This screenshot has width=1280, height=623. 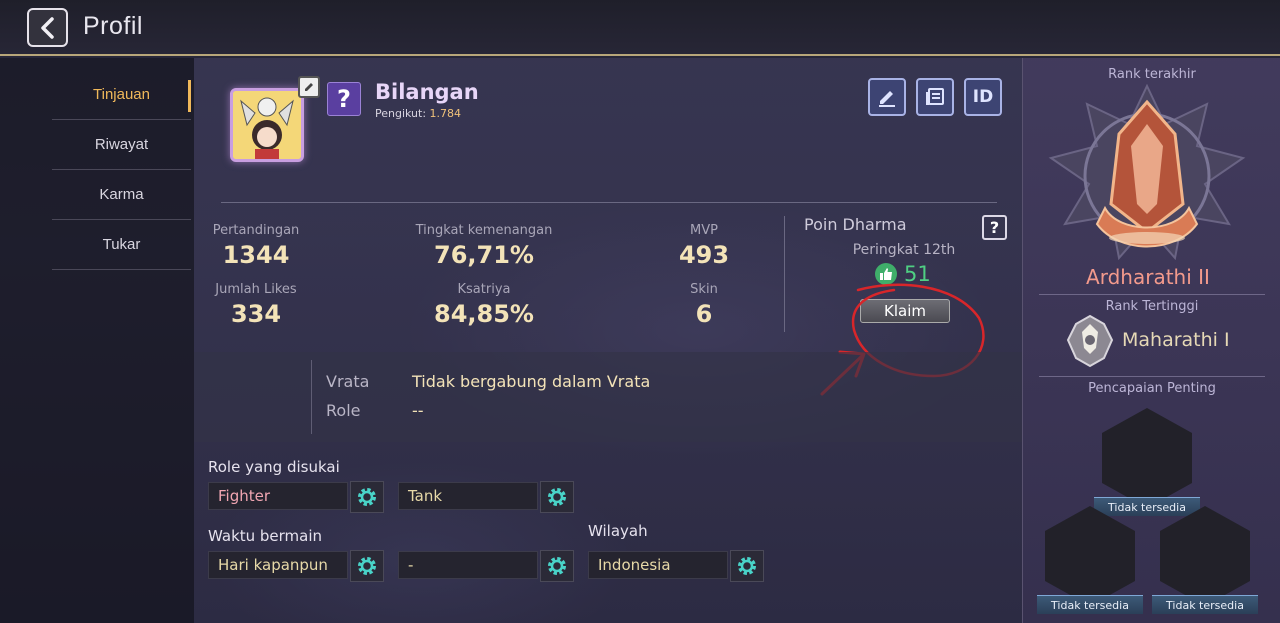 I want to click on preferred-role-1-settings, so click(x=367, y=497).